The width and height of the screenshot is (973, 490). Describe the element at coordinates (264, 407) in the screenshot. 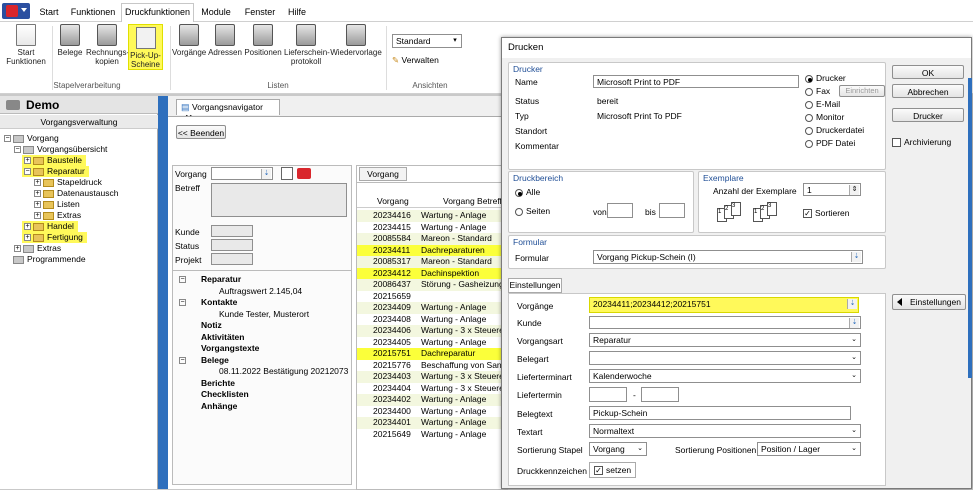

I see `detail-tree-item: Anhänge` at that location.